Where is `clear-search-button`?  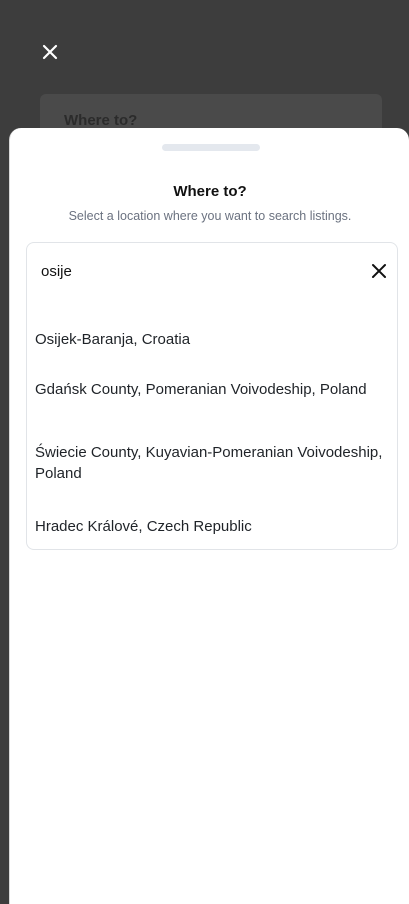
clear-search-button is located at coordinates (379, 271).